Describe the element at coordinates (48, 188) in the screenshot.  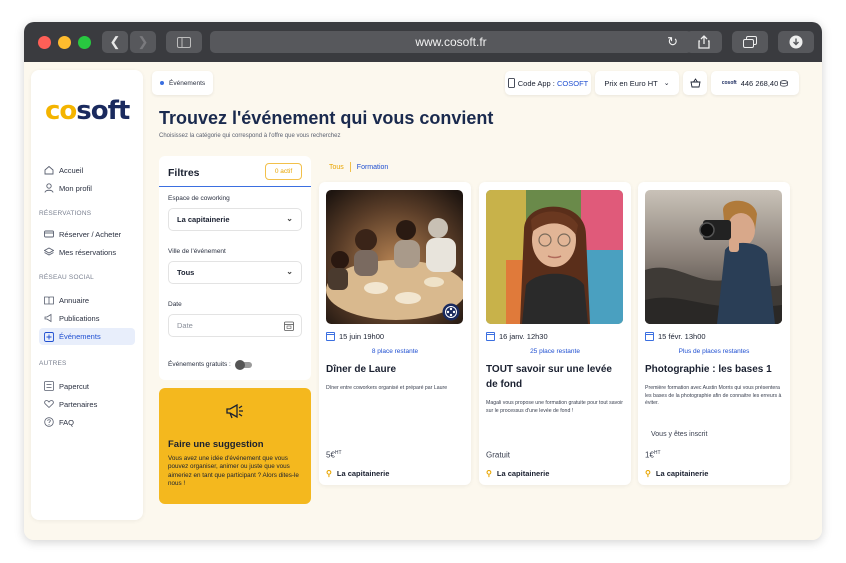
I see `user-icon` at that location.